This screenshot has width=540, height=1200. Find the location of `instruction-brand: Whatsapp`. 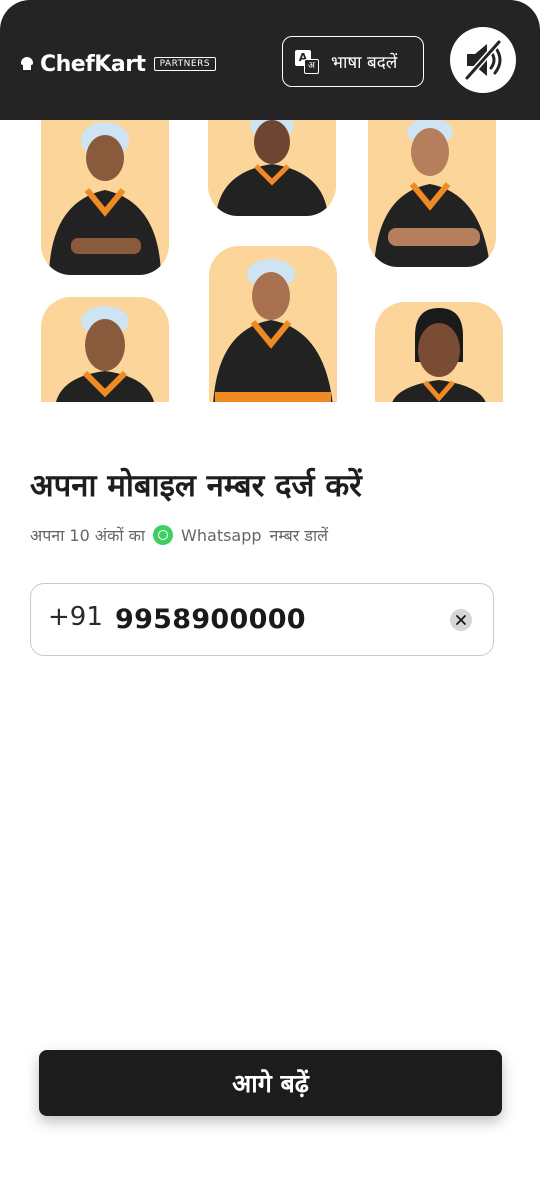

instruction-brand: Whatsapp is located at coordinates (221, 535).